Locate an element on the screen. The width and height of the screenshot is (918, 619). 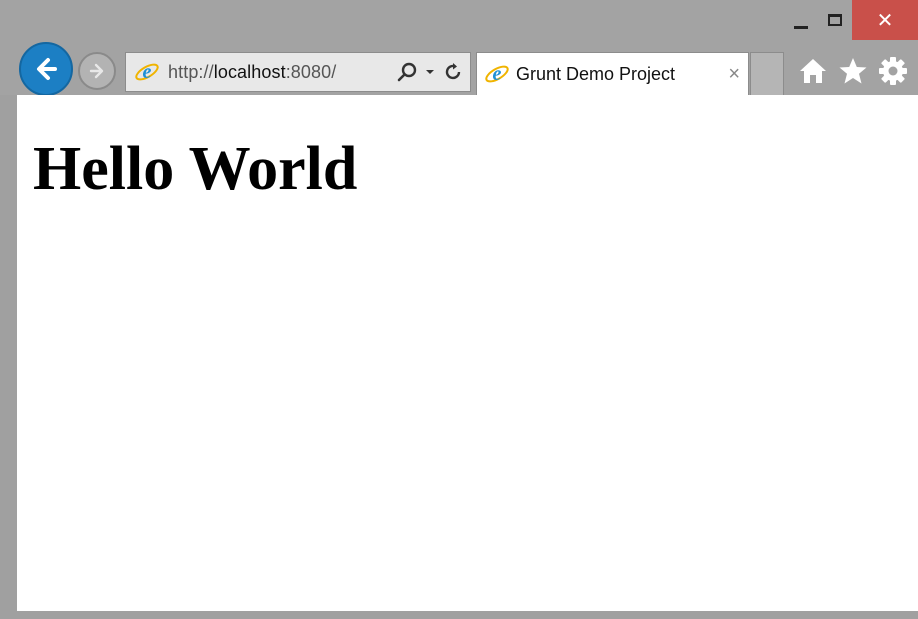
tab-favicon-icon: e is located at coordinates (497, 74).